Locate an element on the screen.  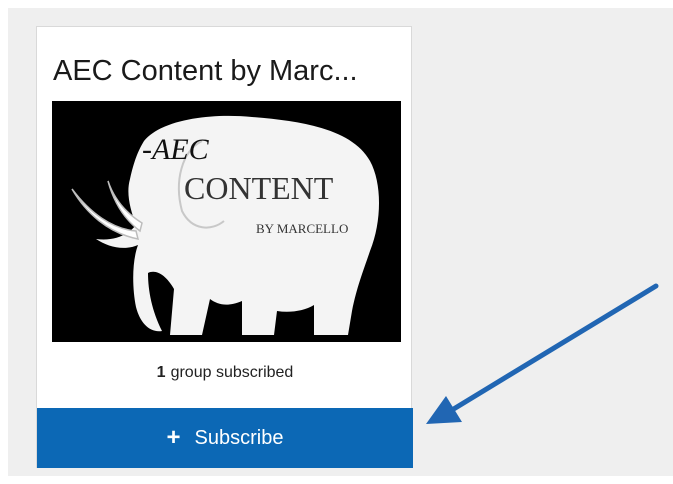
logo-line3: BY MARCELLO is located at coordinates (302, 228).